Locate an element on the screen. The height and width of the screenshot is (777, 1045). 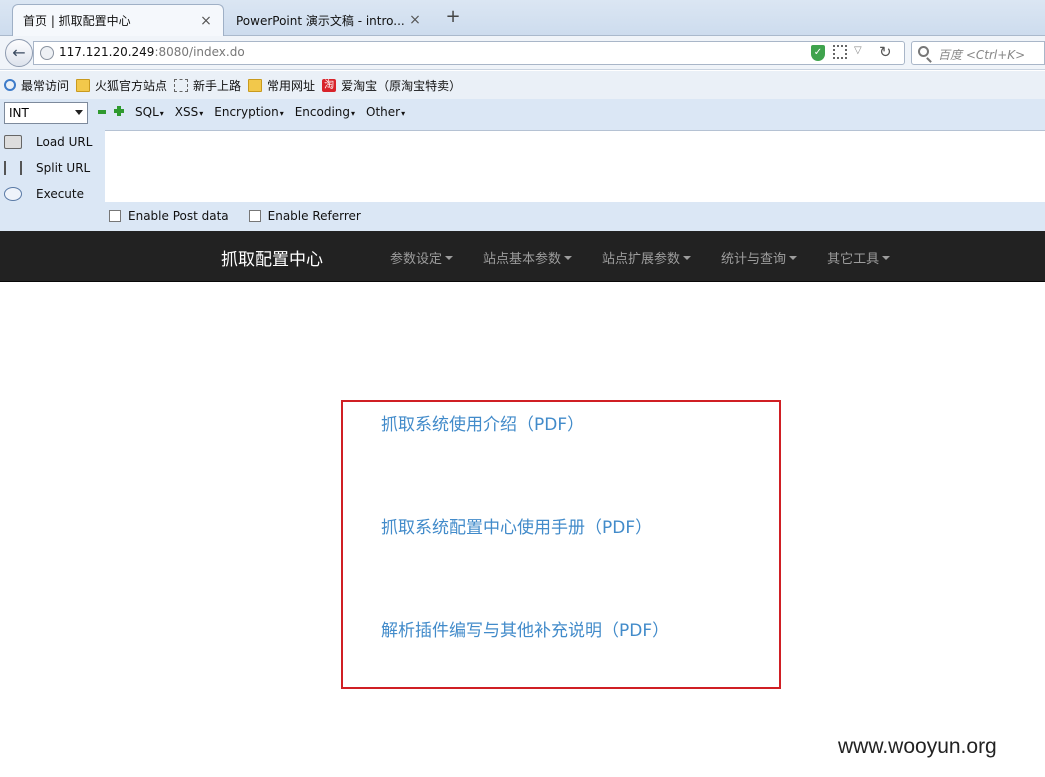
globe-icon is located at coordinates (47, 53).